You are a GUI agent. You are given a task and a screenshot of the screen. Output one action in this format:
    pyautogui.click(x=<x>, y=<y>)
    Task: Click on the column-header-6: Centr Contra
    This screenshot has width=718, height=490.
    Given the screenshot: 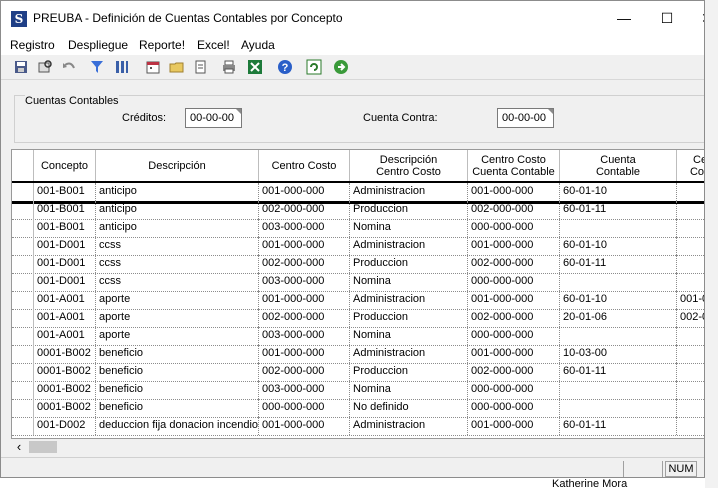 What is the action you would take?
    pyautogui.click(x=690, y=165)
    